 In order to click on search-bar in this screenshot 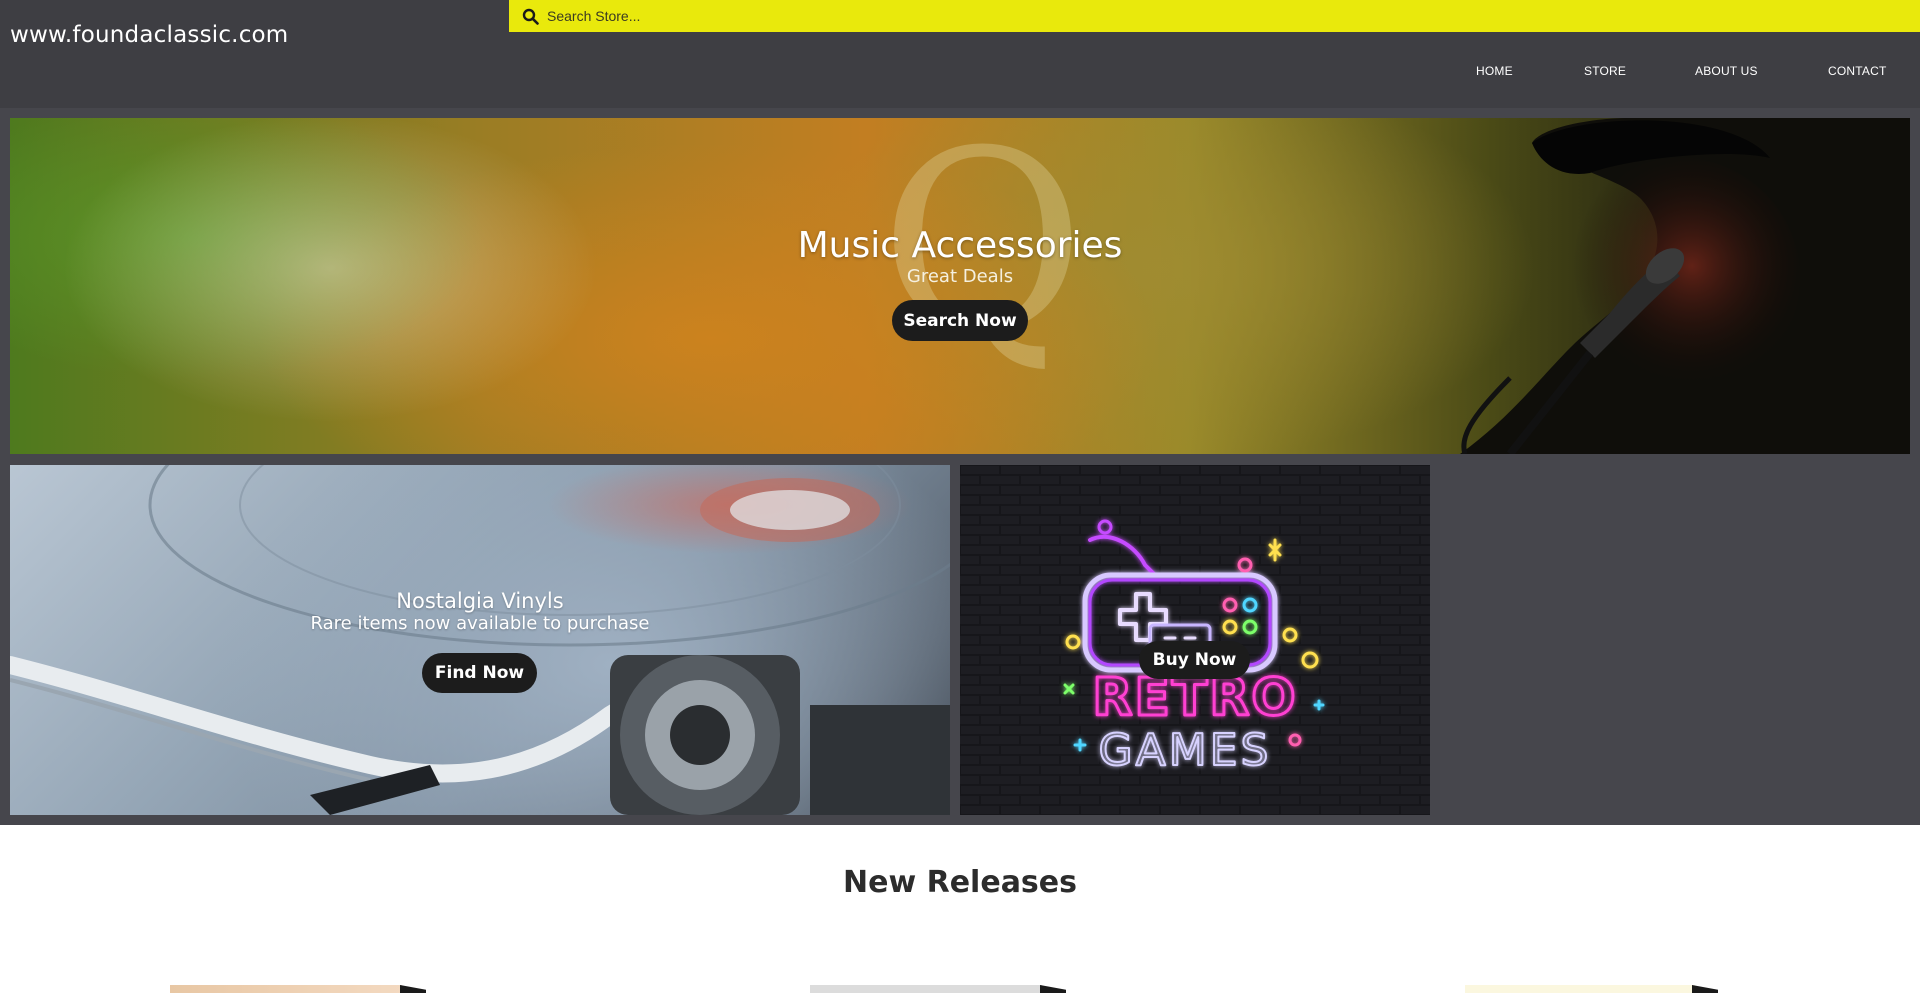, I will do `click(1214, 16)`.